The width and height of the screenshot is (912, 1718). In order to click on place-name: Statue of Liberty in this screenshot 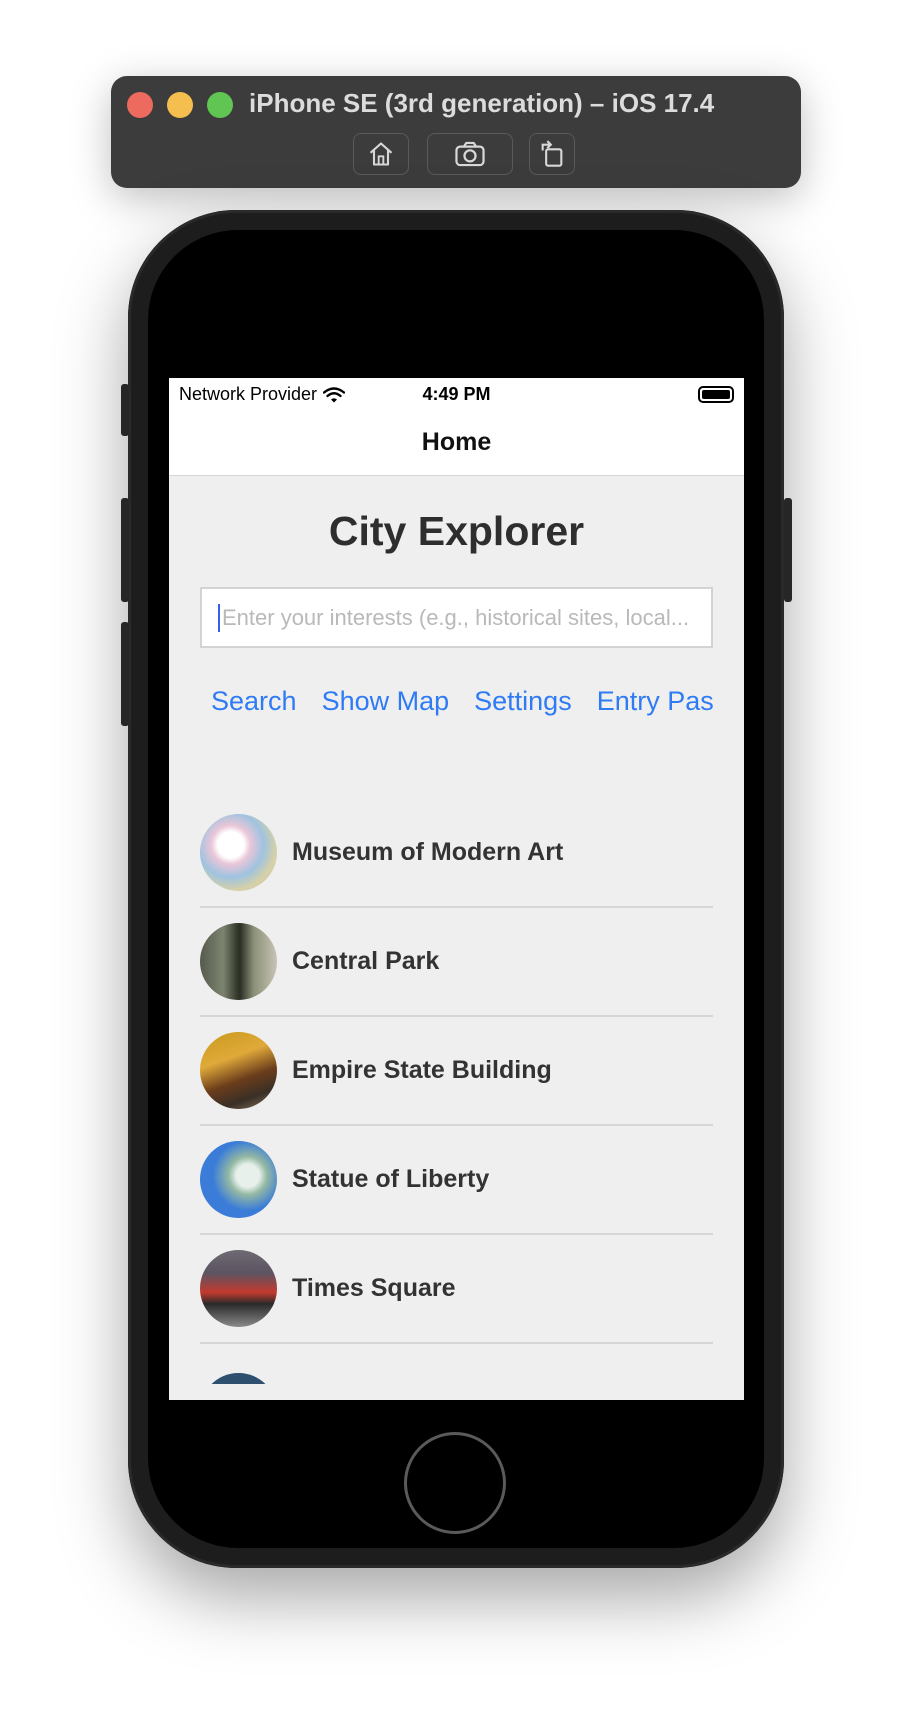, I will do `click(391, 1179)`.